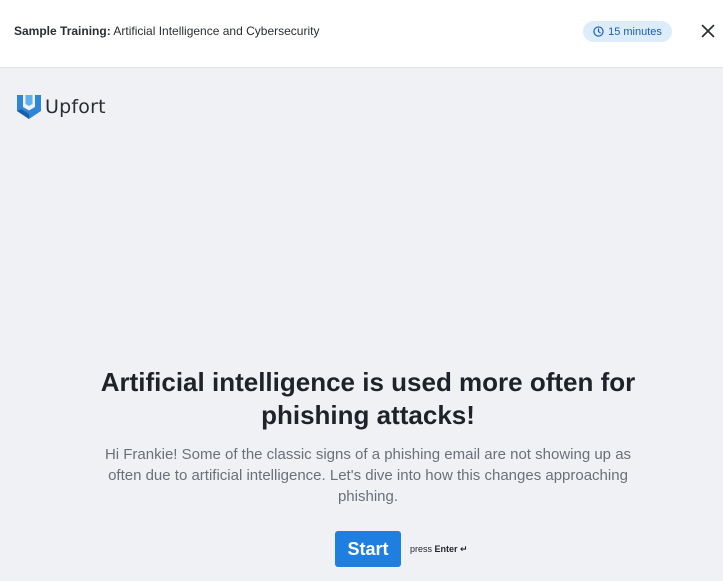 The width and height of the screenshot is (723, 581). I want to click on upfort-logo: Upfort, so click(61, 107).